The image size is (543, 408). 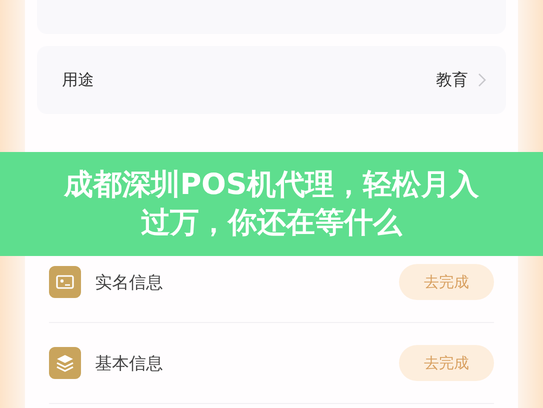 I want to click on layers-icon, so click(x=65, y=363).